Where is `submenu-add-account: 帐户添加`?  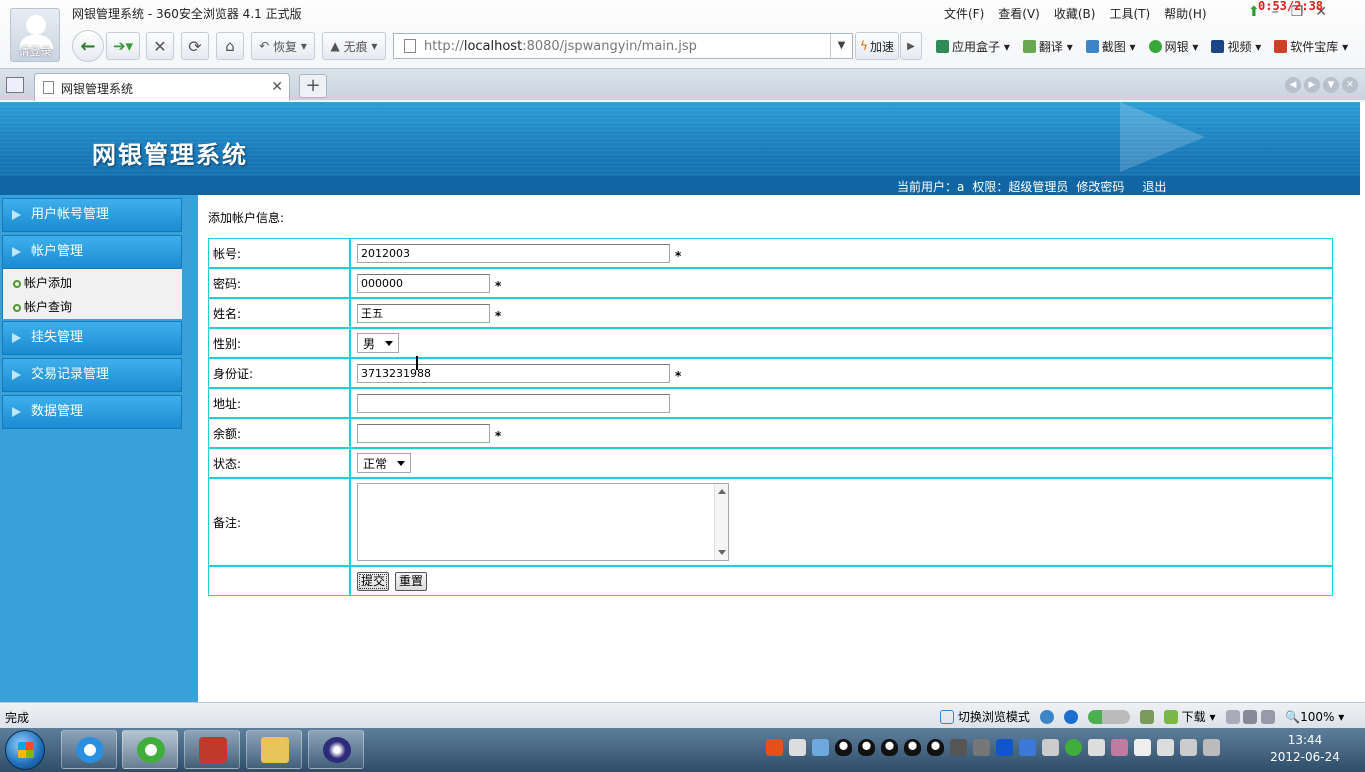
submenu-add-account: 帐户添加 is located at coordinates (42, 282).